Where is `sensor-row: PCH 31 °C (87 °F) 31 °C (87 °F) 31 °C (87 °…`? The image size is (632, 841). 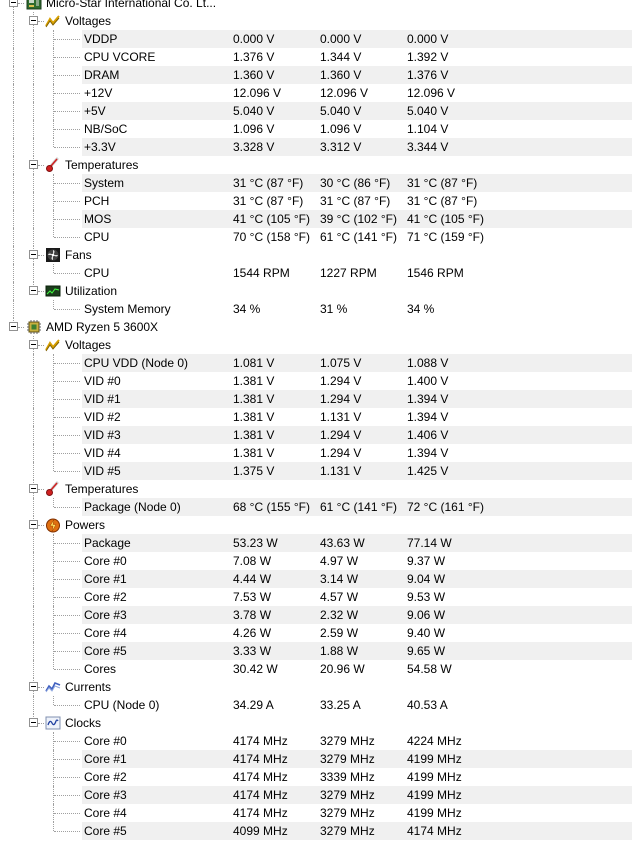
sensor-row: PCH 31 °C (87 °F) 31 °C (87 °F) 31 °C (87 °… is located at coordinates (316, 201).